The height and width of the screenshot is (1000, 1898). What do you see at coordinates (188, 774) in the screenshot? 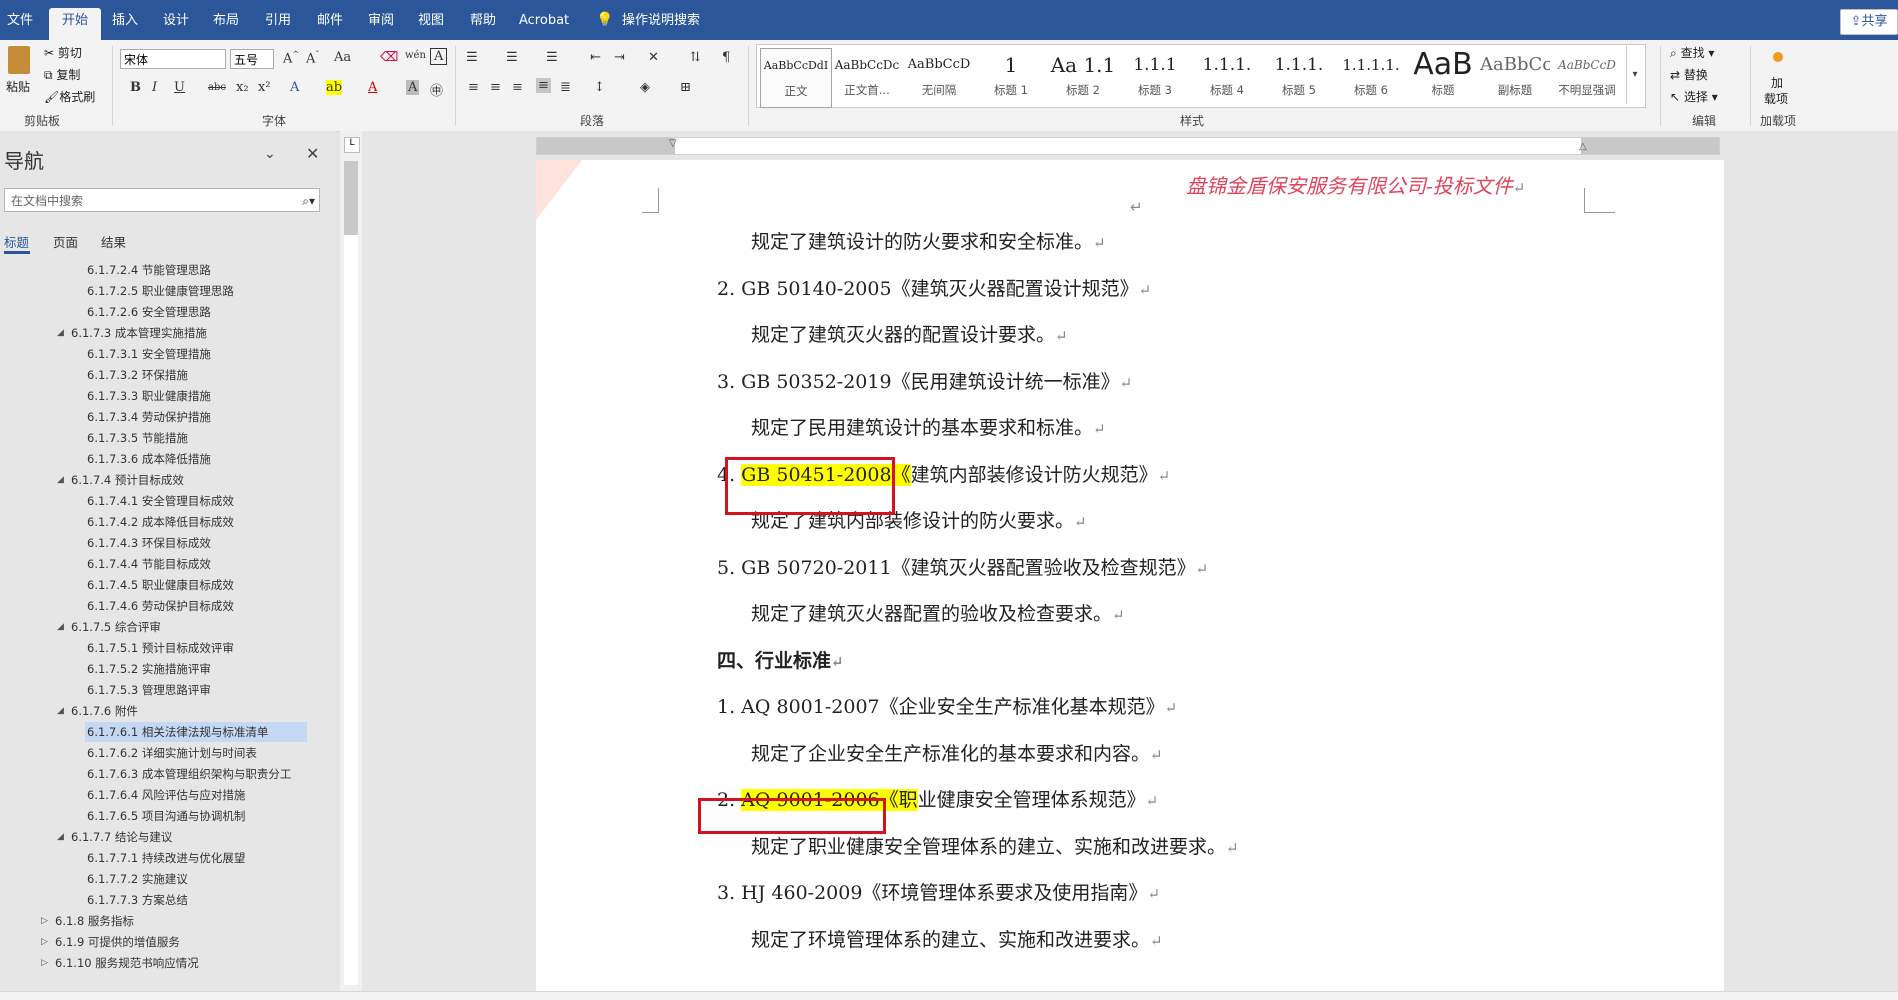
I see `nav-heading-item: 6.1.7.6.3 成本管理组织架构与职责分工` at bounding box center [188, 774].